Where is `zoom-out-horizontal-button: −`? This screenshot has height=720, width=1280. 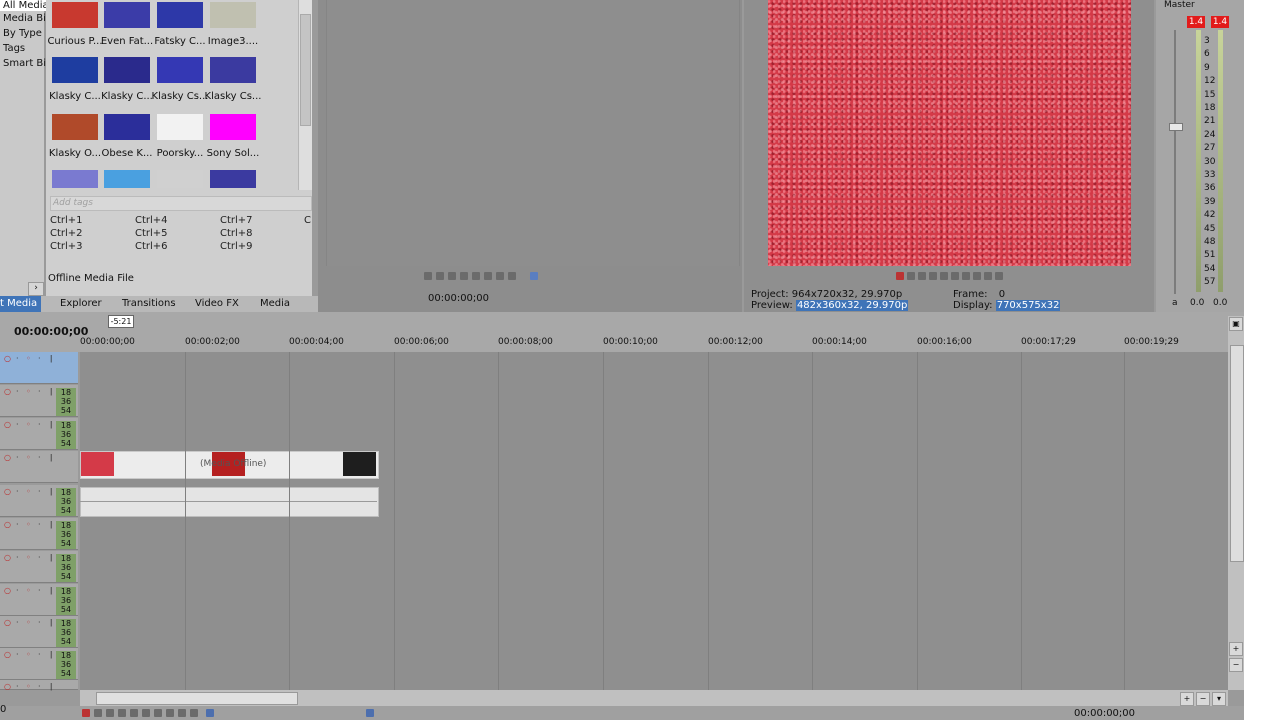
zoom-out-horizontal-button: − is located at coordinates (1203, 699).